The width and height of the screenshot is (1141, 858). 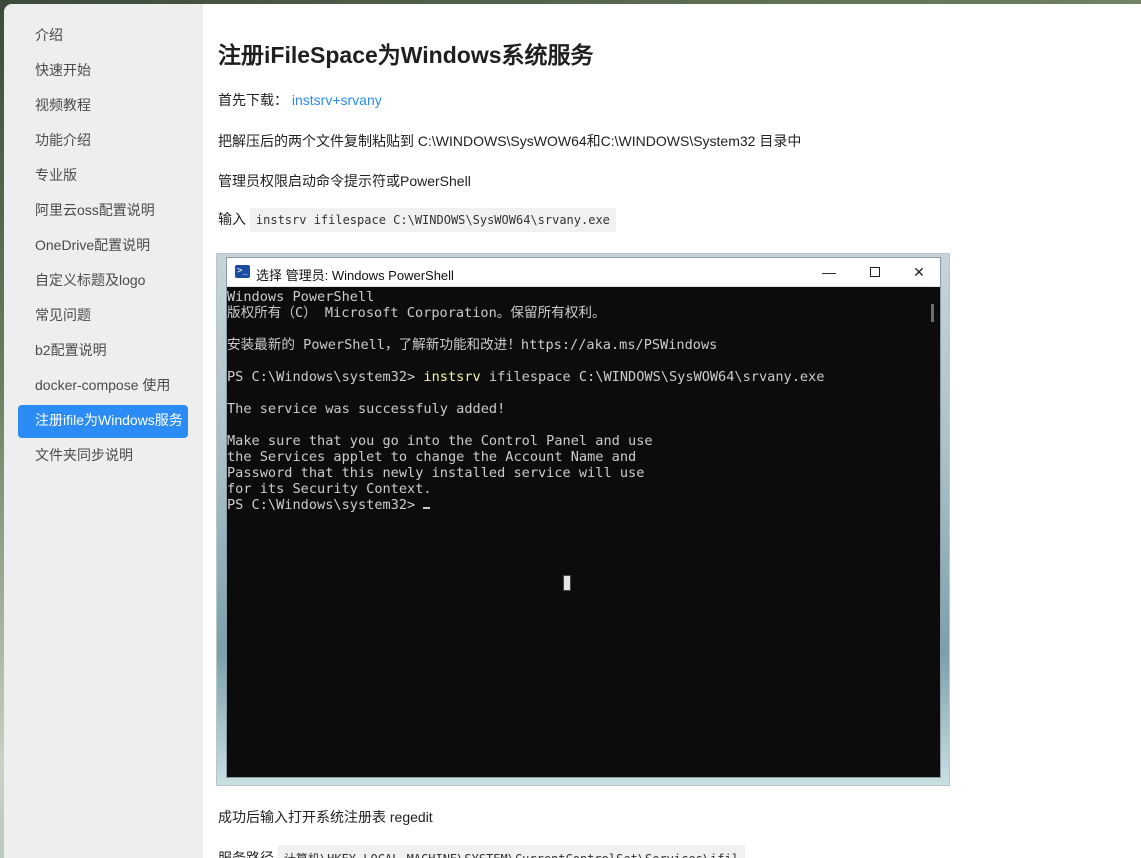 What do you see at coordinates (919, 272) in the screenshot?
I see `close-icon: ✕` at bounding box center [919, 272].